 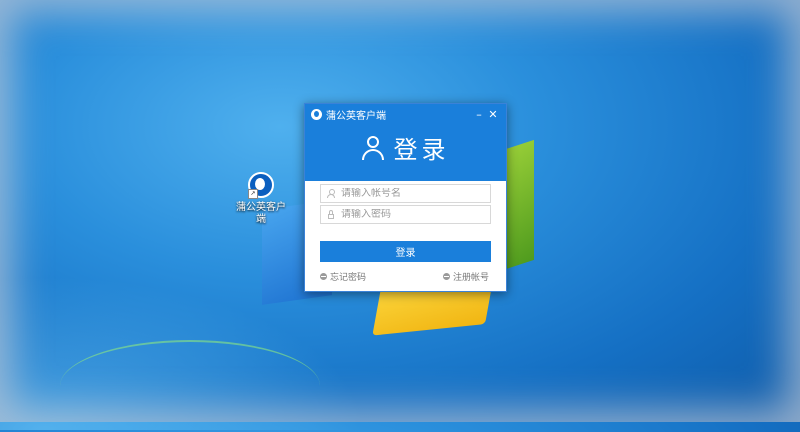 I want to click on minus-circle-icon, so click(x=446, y=276).